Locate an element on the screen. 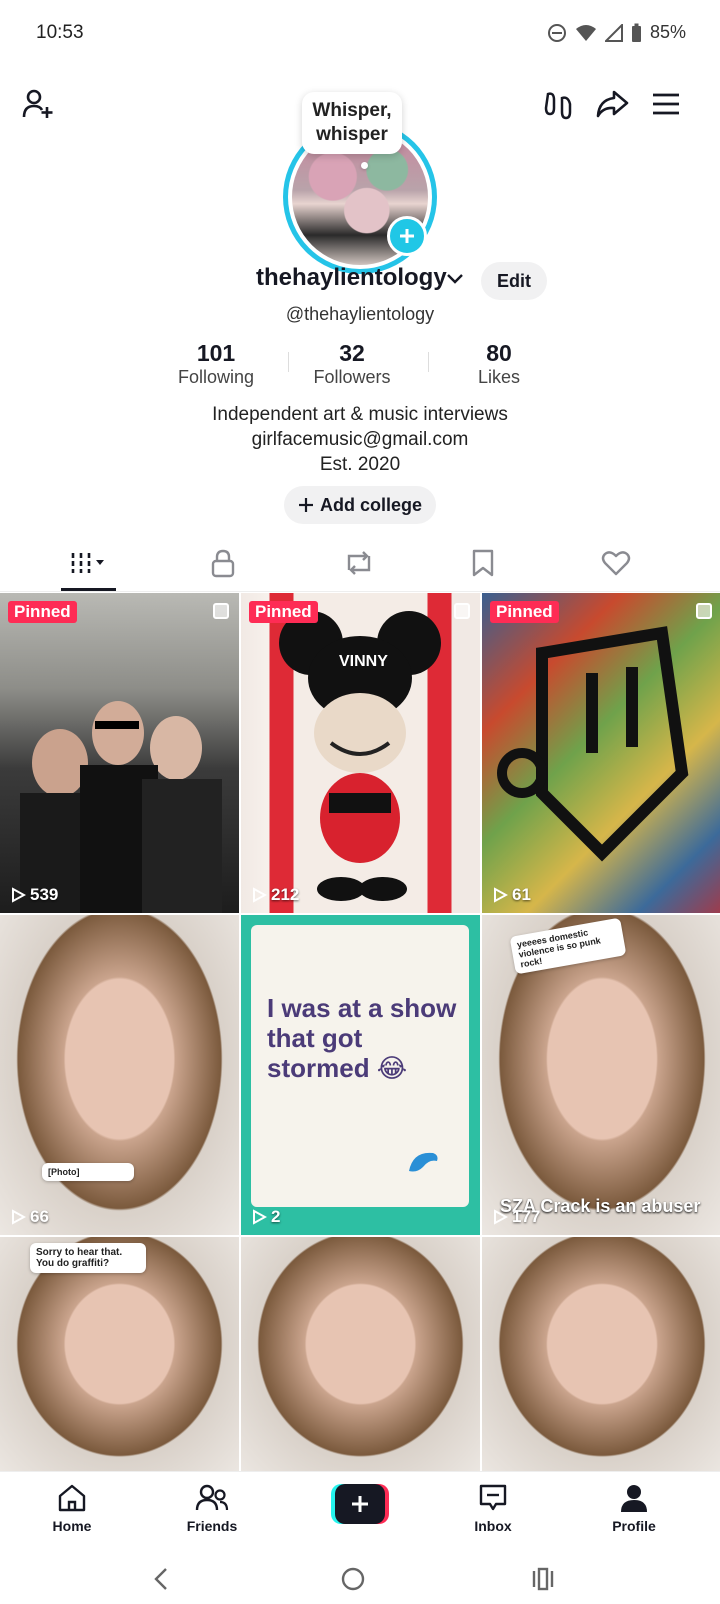  bottom-nav: Home Friends Inbox Profile is located at coordinates (360, 1513).